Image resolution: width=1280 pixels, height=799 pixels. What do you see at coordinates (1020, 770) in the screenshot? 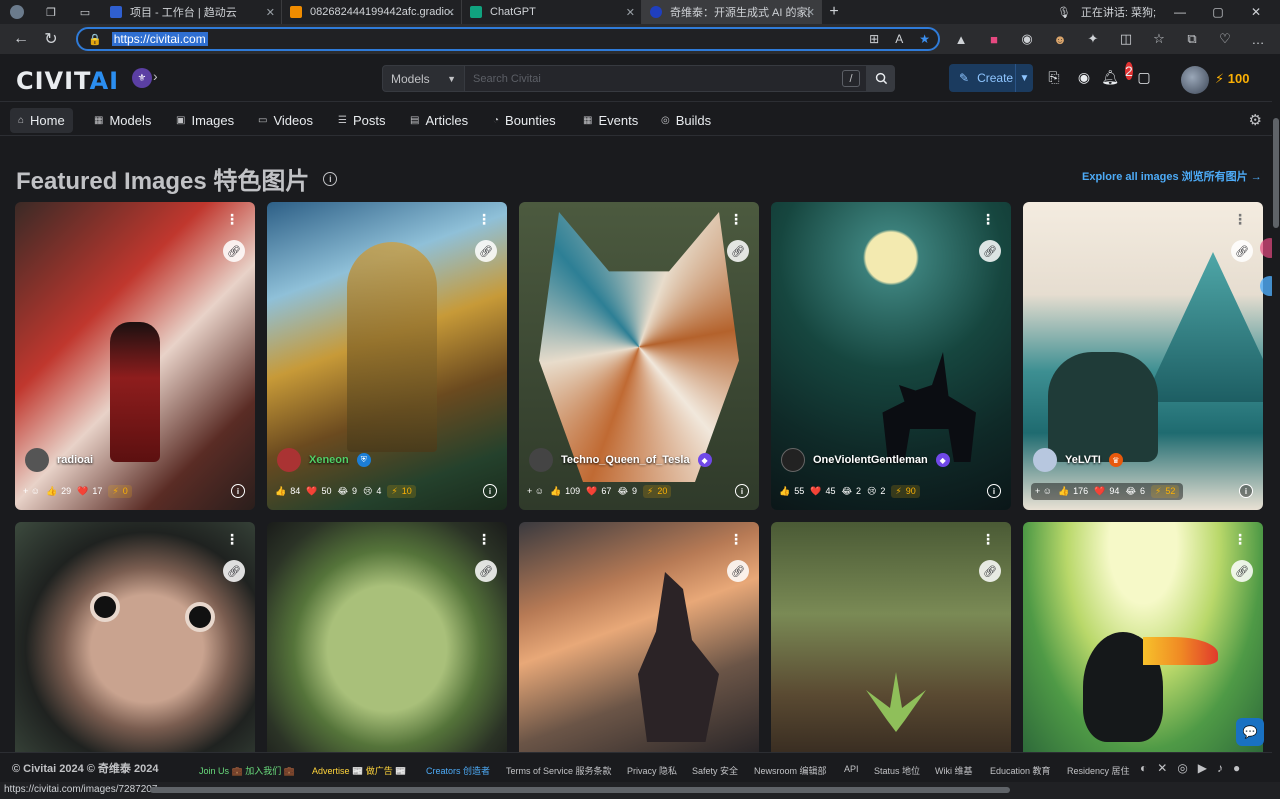
I see `footer-link-education: Education 教育` at bounding box center [1020, 770].